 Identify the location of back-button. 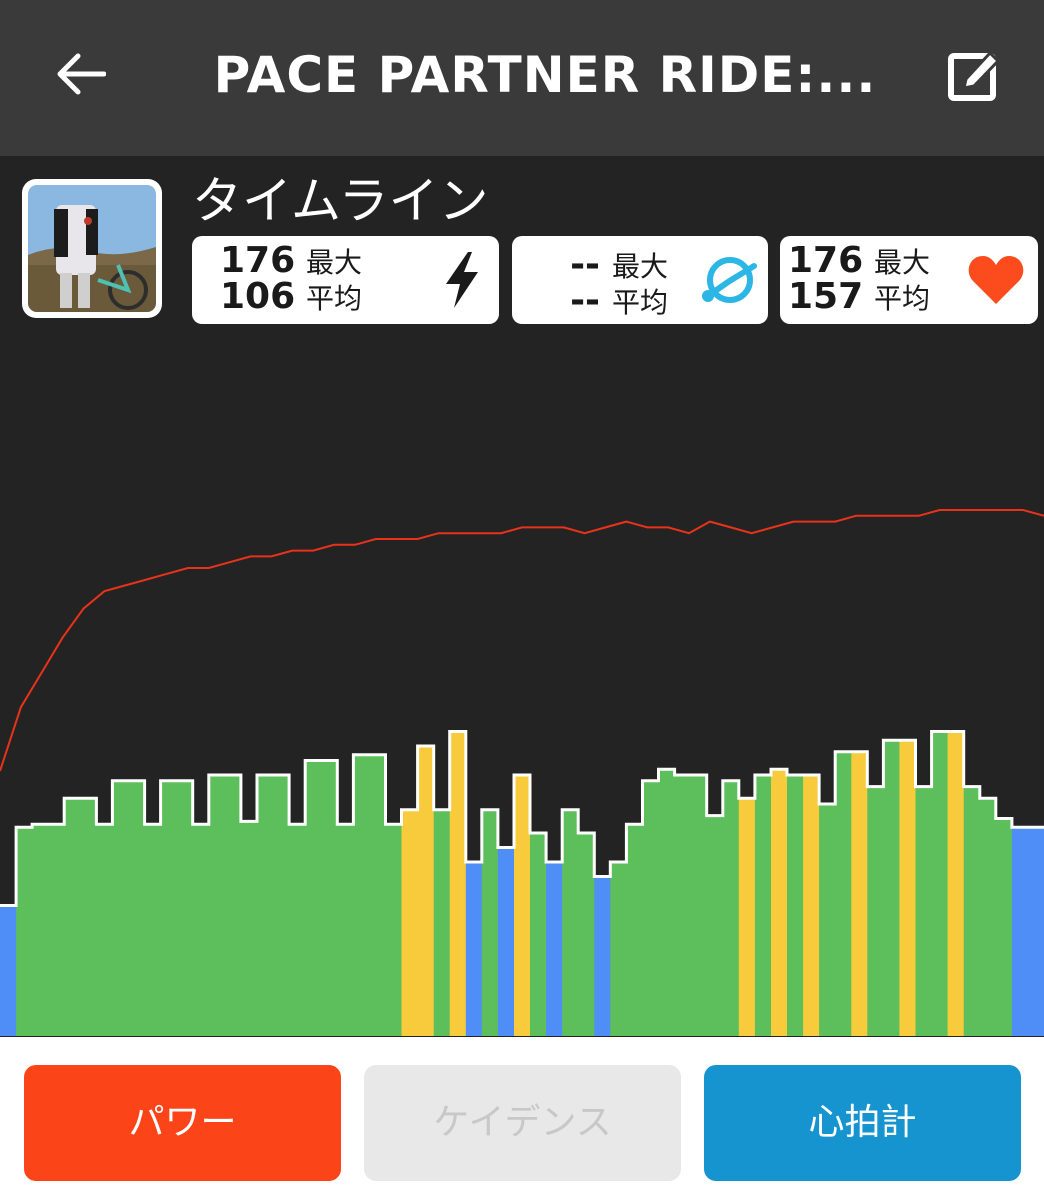
(80, 74).